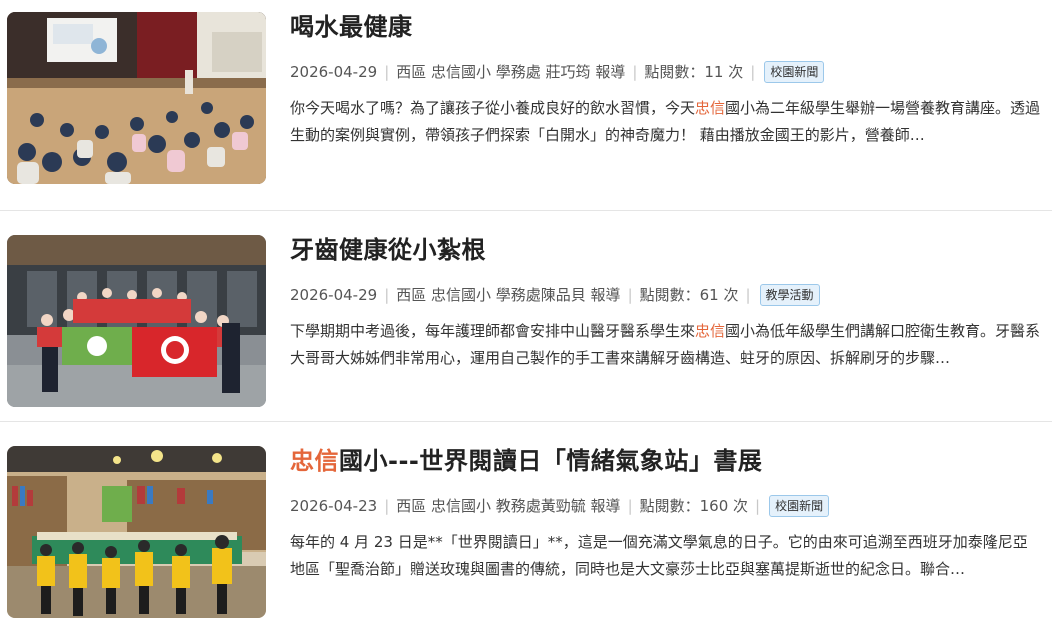 The image size is (1052, 639). I want to click on news-title: 忠信國小---世界閱讀日「情緒氣象站」書展, so click(666, 461).